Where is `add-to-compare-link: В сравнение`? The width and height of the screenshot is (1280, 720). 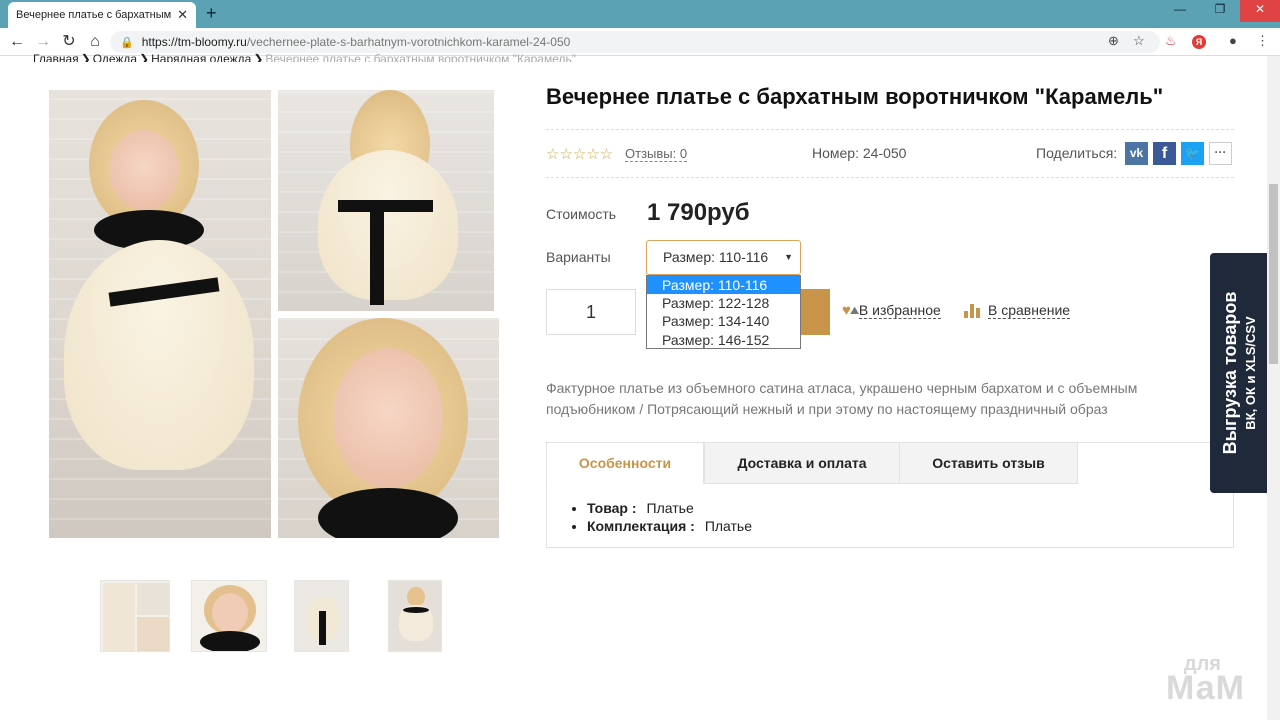
add-to-compare-link: В сравнение is located at coordinates (1017, 310).